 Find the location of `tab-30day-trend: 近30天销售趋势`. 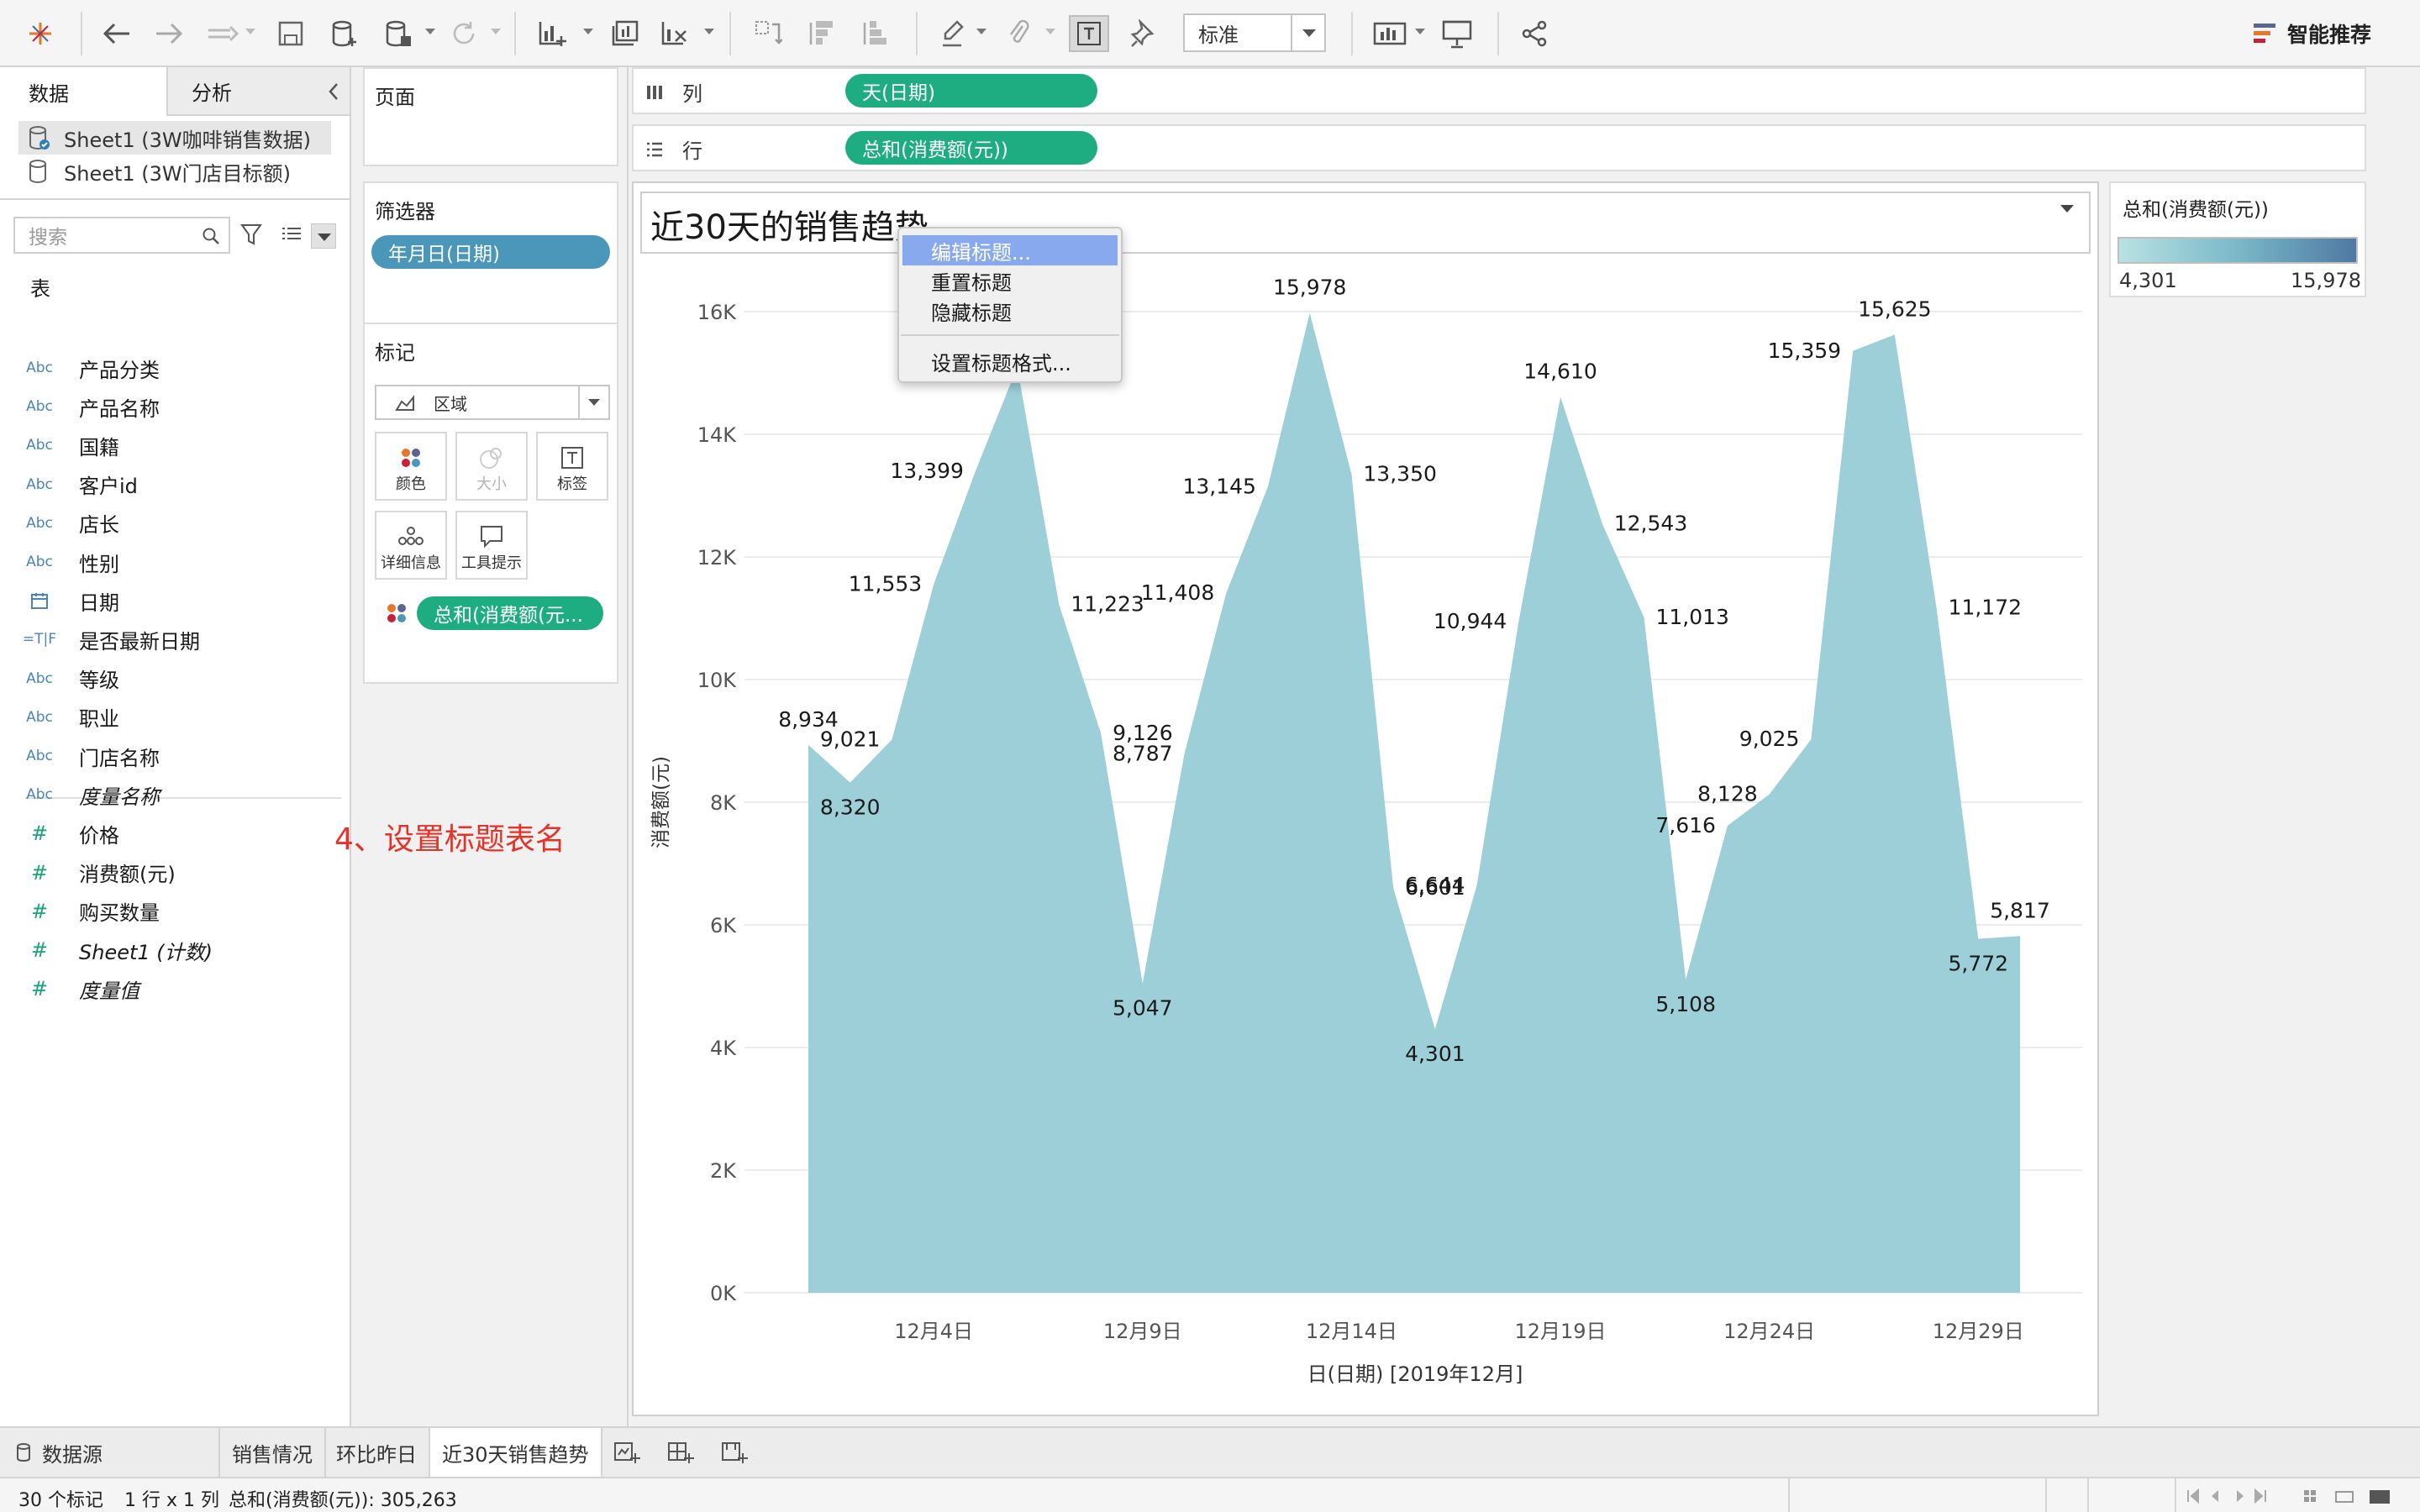

tab-30day-trend: 近30天销售趋势 is located at coordinates (515, 1452).